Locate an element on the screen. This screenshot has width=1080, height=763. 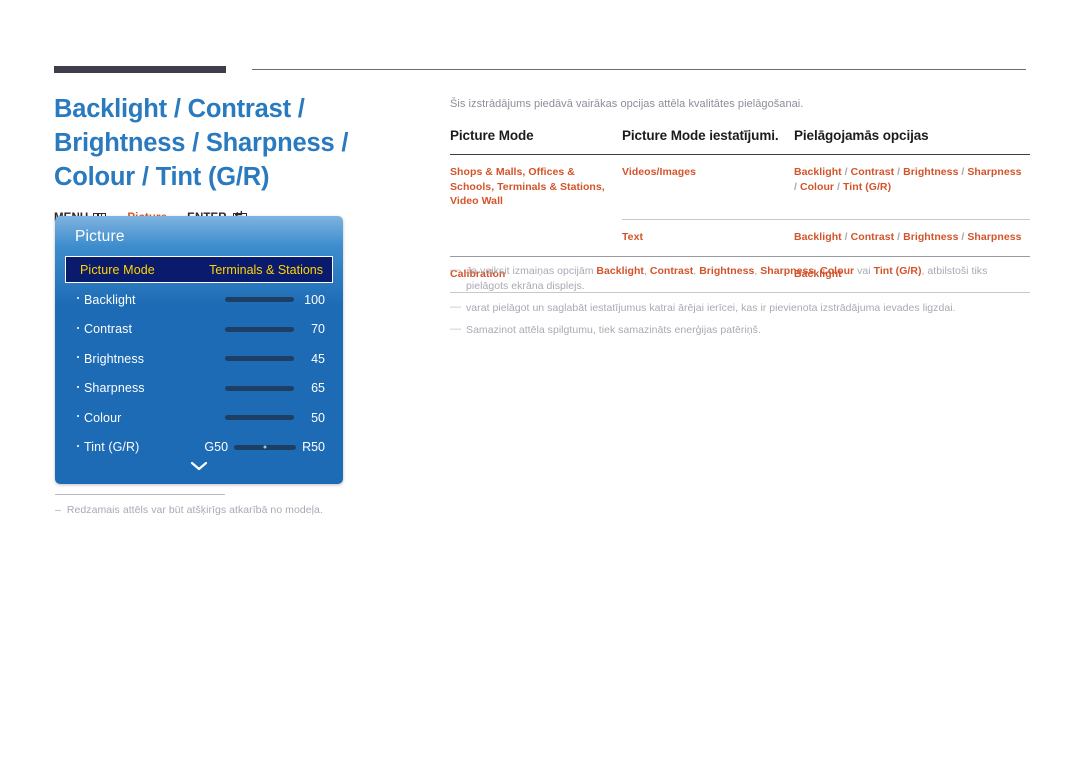
note-1-b1: Backlight is located at coordinates (620, 271).